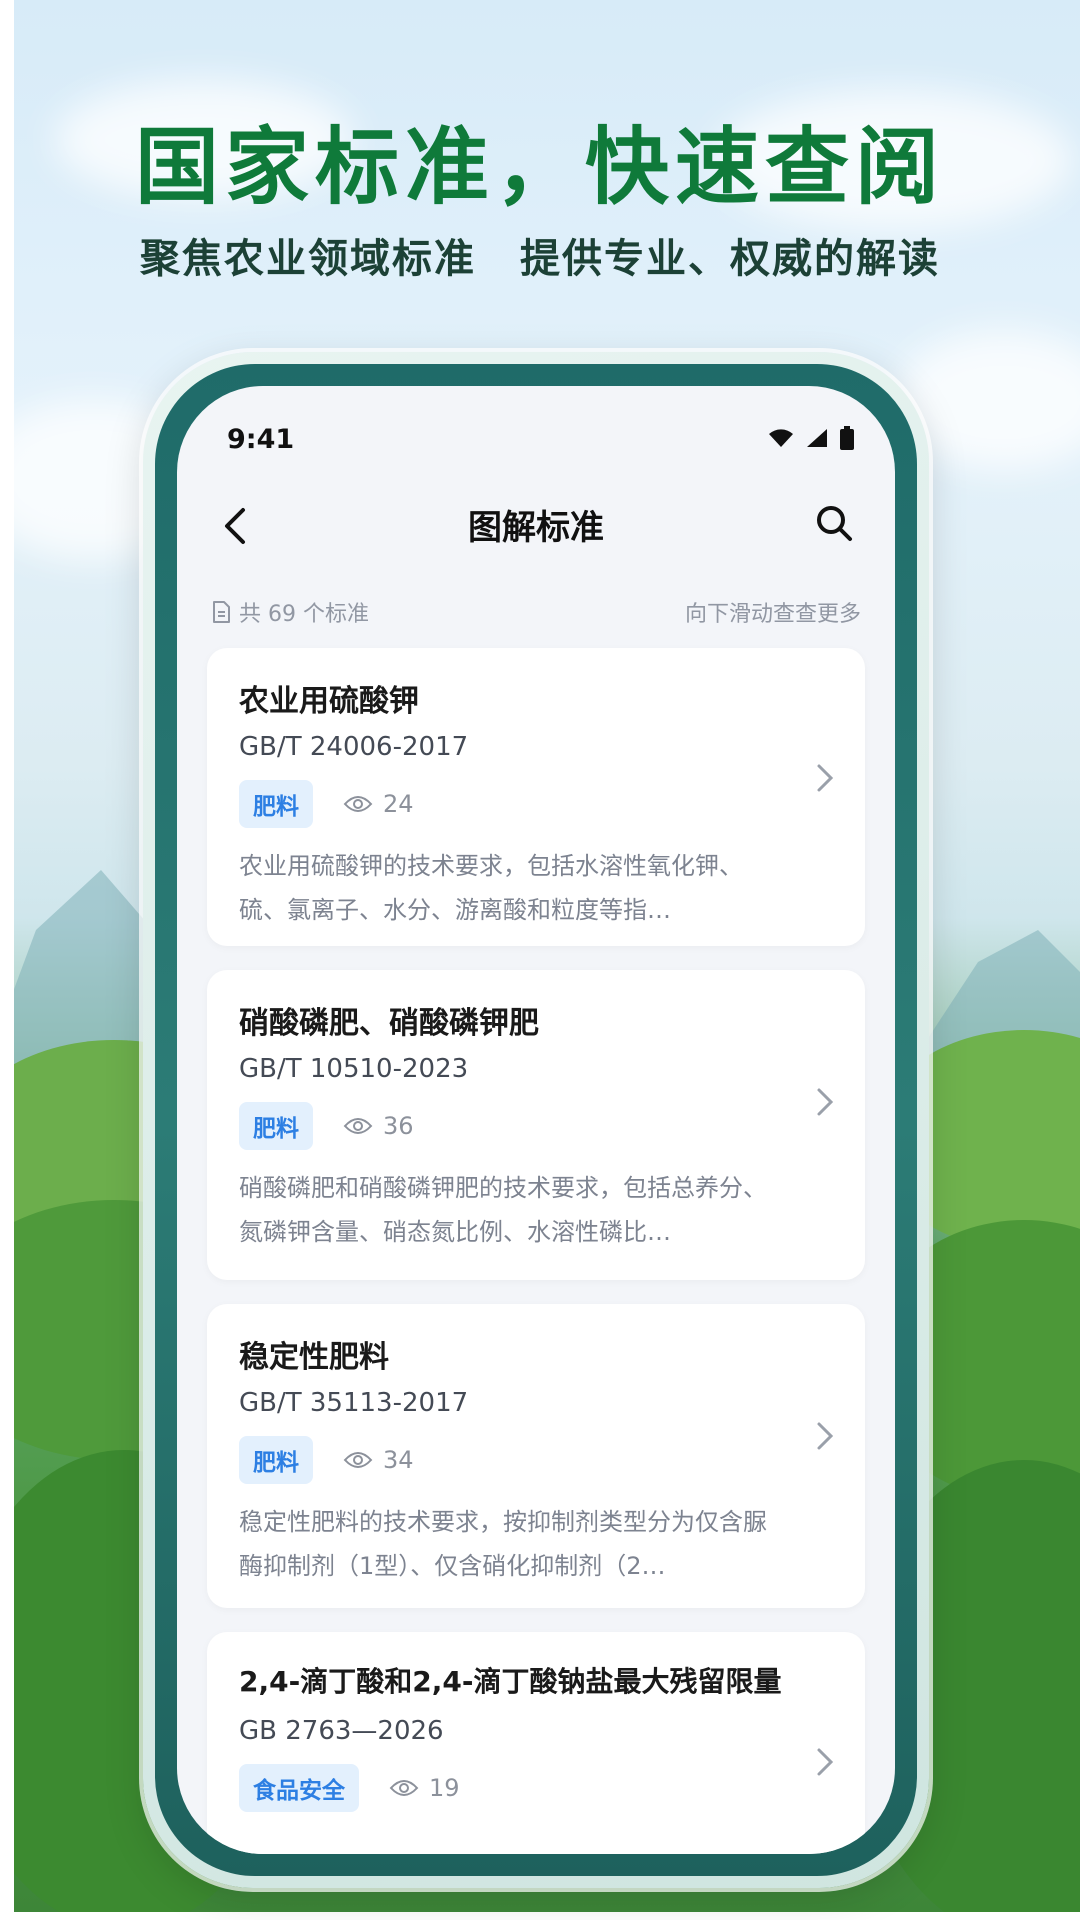 This screenshot has height=1920, width=1080. Describe the element at coordinates (444, 1788) in the screenshot. I see `view-count-value: 19` at that location.